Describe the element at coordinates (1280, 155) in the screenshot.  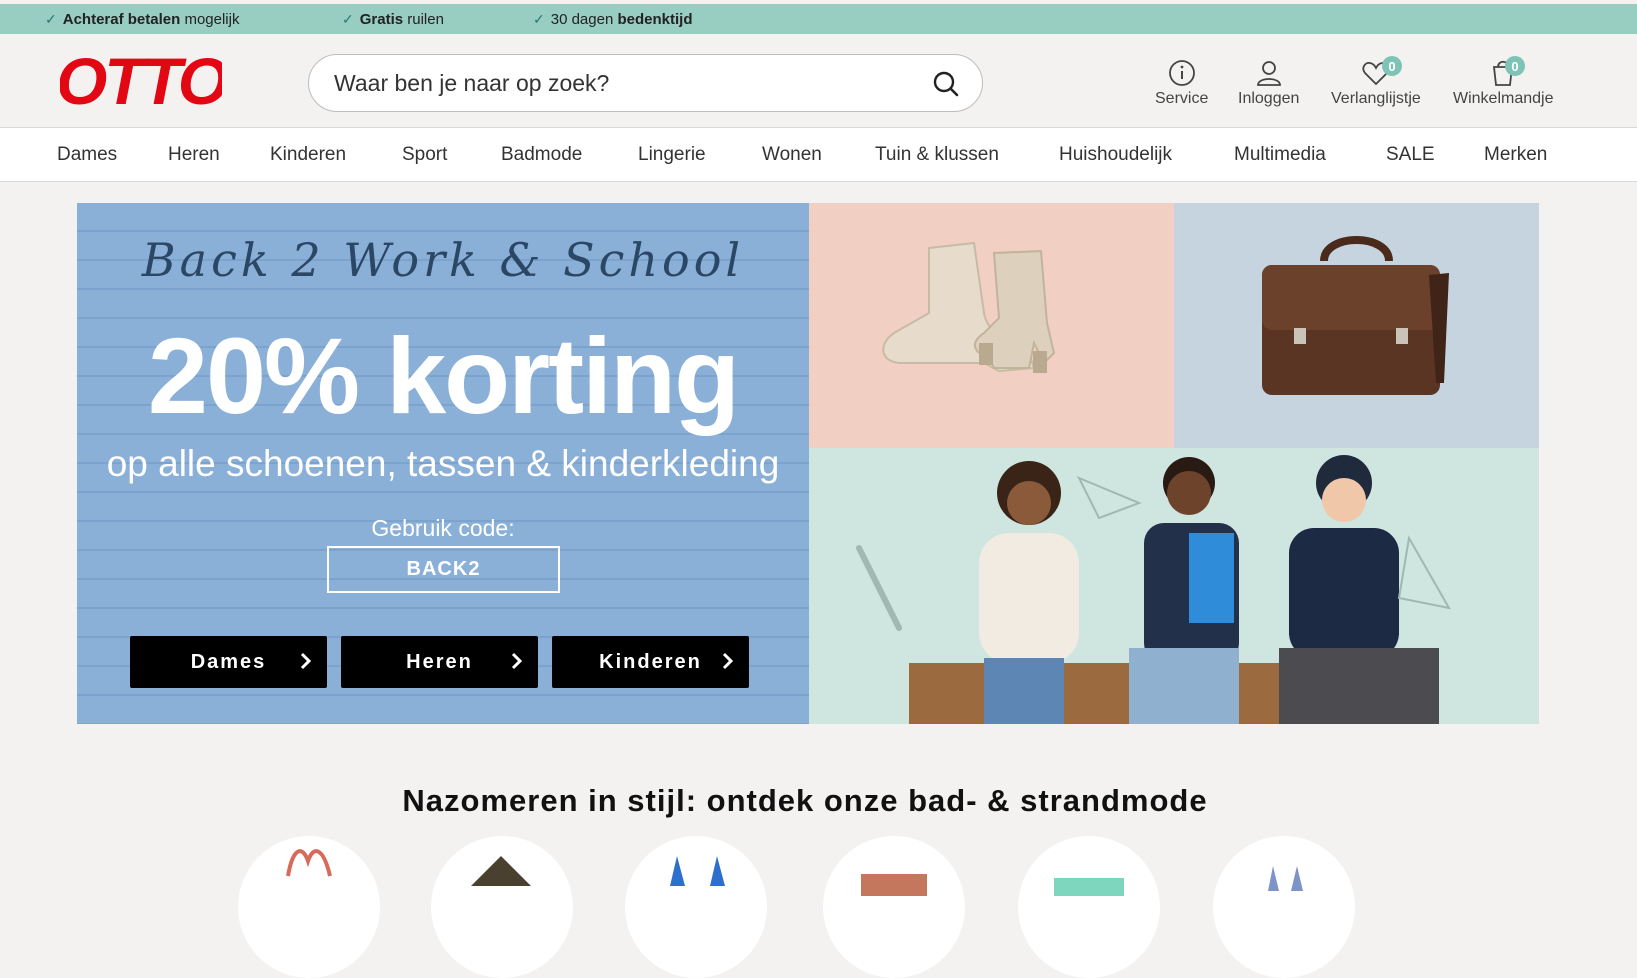
I see `nav-item-multimedia: Multimedia` at that location.